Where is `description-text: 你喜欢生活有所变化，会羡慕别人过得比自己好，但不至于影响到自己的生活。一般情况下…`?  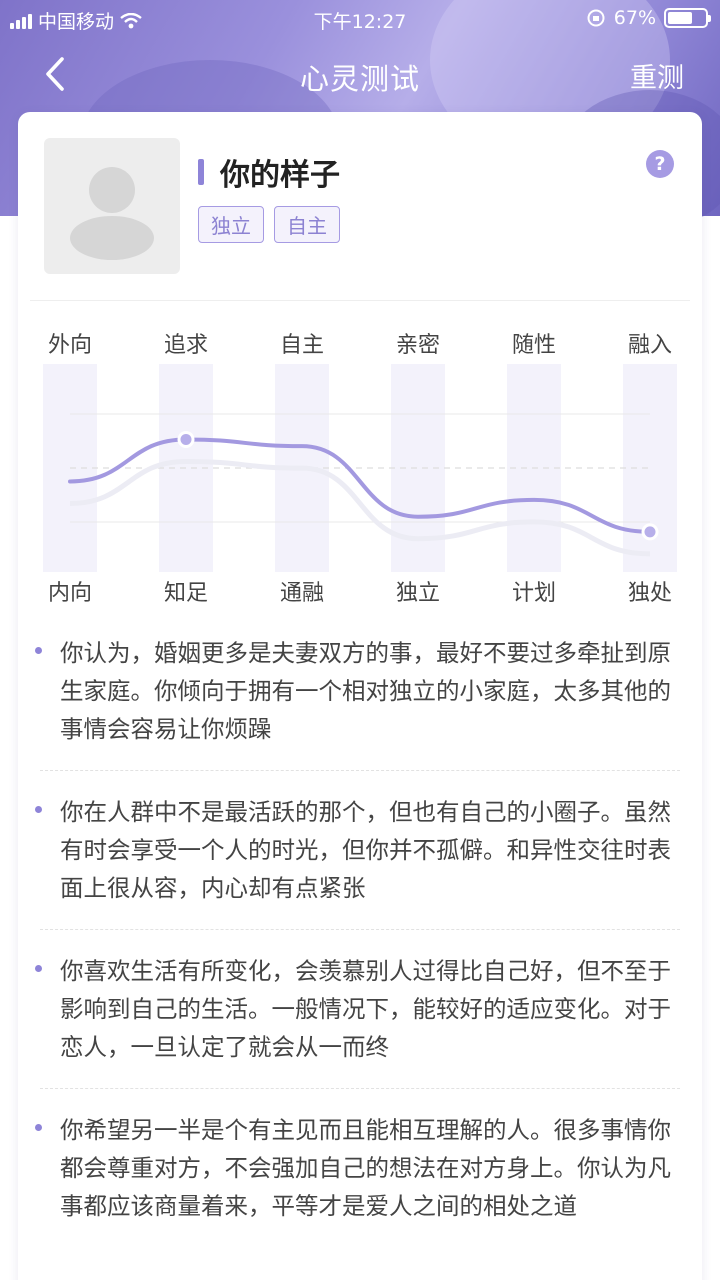 description-text: 你喜欢生活有所变化，会羡慕别人过得比自己好，但不至于影响到自己的生活。一般情况下… is located at coordinates (365, 1009).